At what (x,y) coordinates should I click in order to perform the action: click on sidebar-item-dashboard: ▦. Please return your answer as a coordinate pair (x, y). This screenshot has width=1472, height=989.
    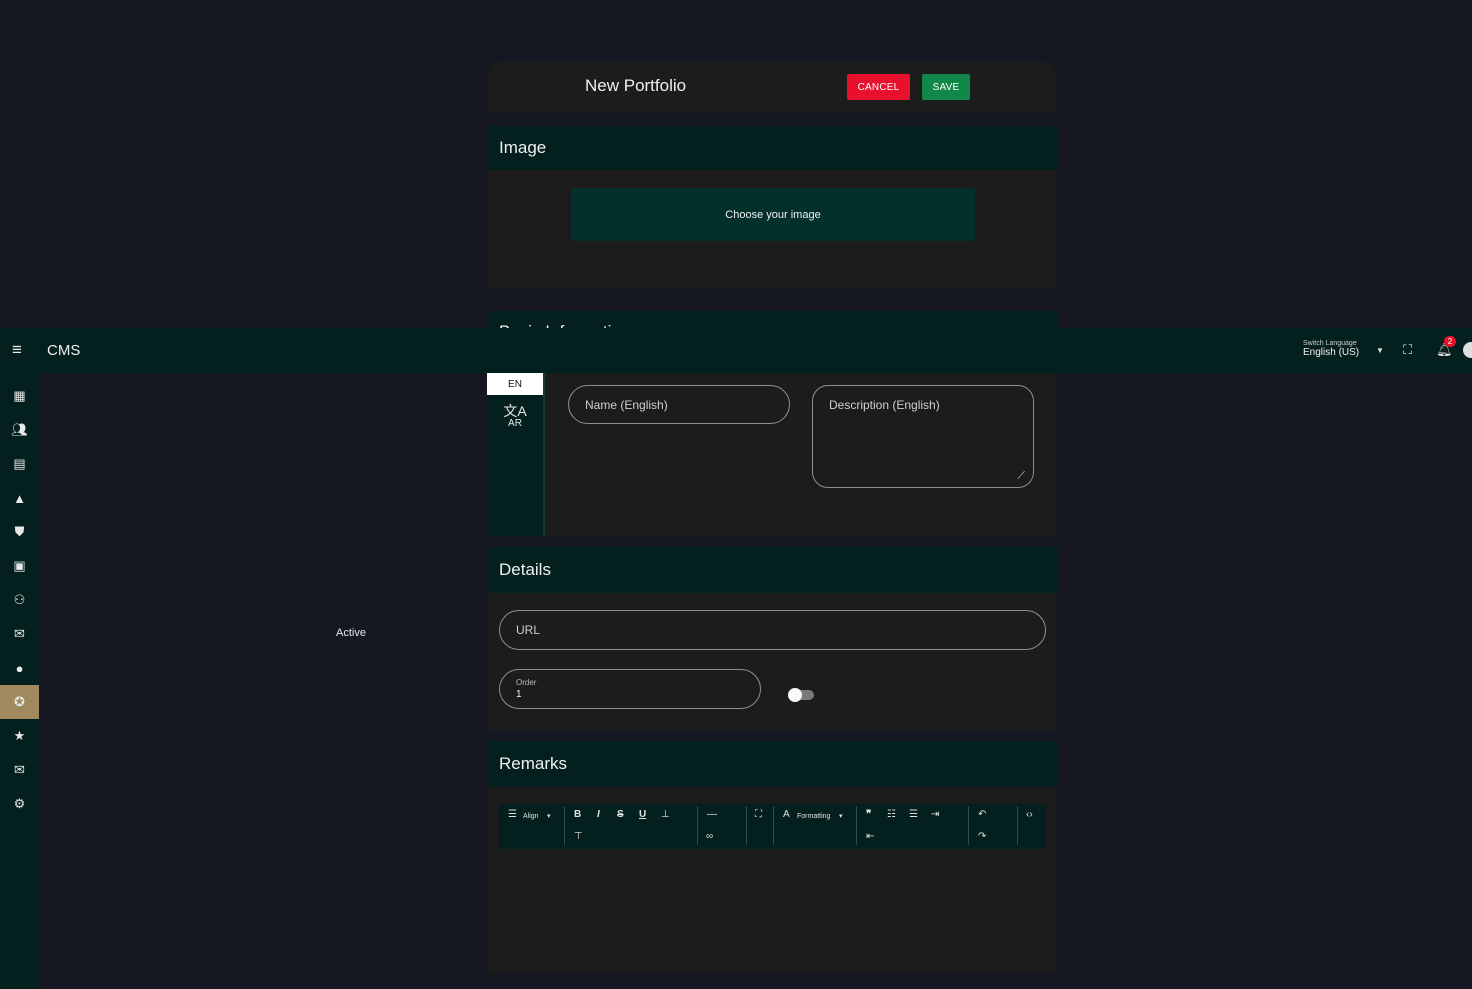
    Looking at the image, I should click on (19, 396).